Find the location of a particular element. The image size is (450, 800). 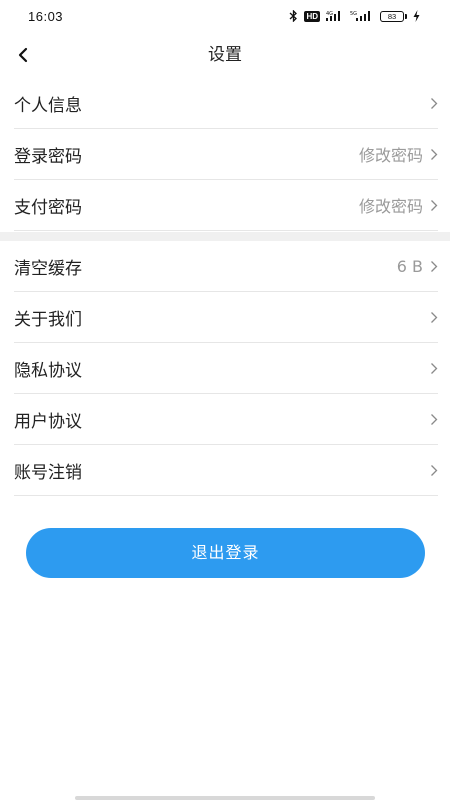

settings-row-clear-cache: 清空缓存 6 B is located at coordinates (226, 266).